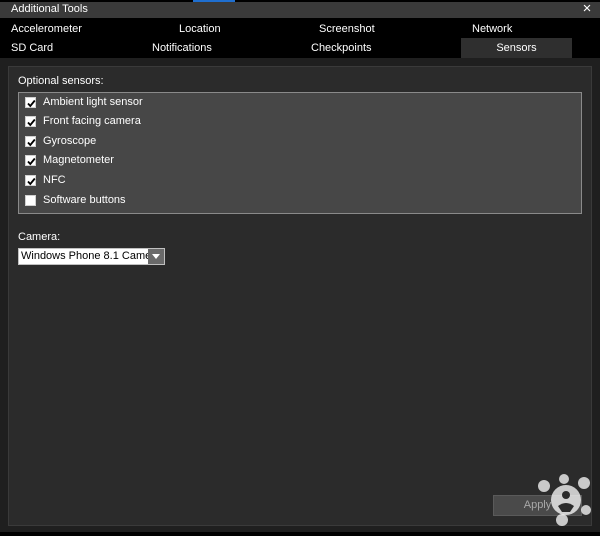 The height and width of the screenshot is (536, 600). I want to click on tab-sd-card: SD Card, so click(32, 48).